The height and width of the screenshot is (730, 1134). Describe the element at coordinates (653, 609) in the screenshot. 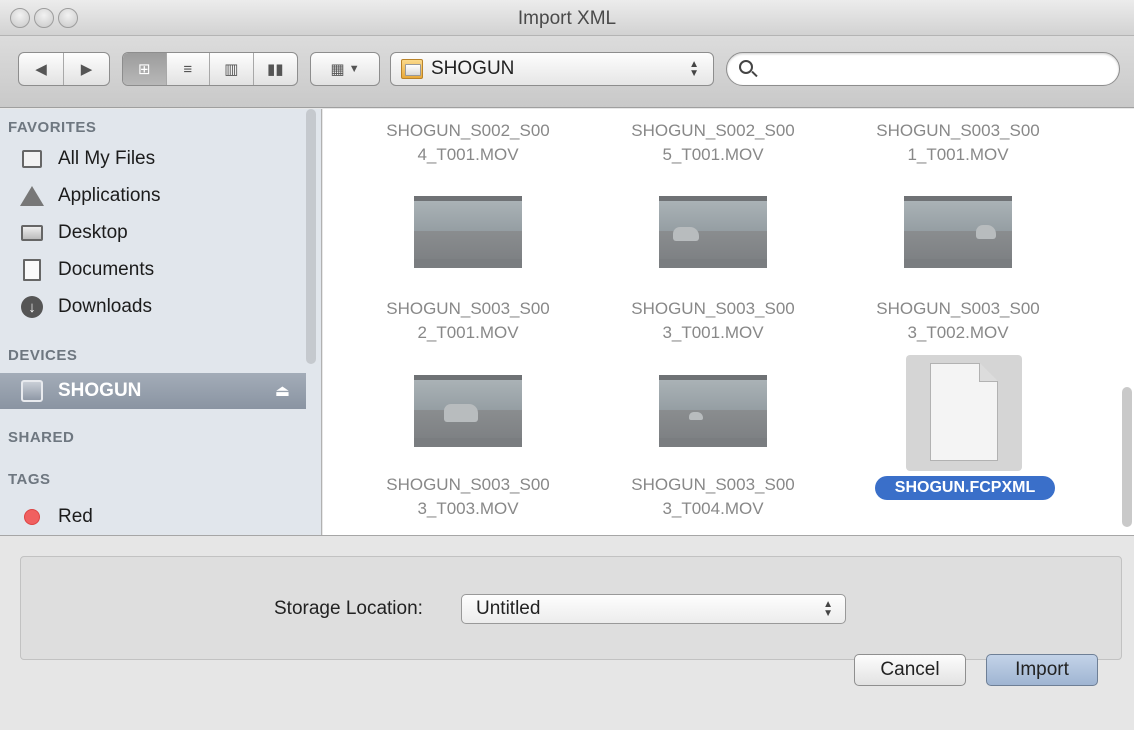

I see `storage-location-popup: Untitled ▲ ▼` at that location.